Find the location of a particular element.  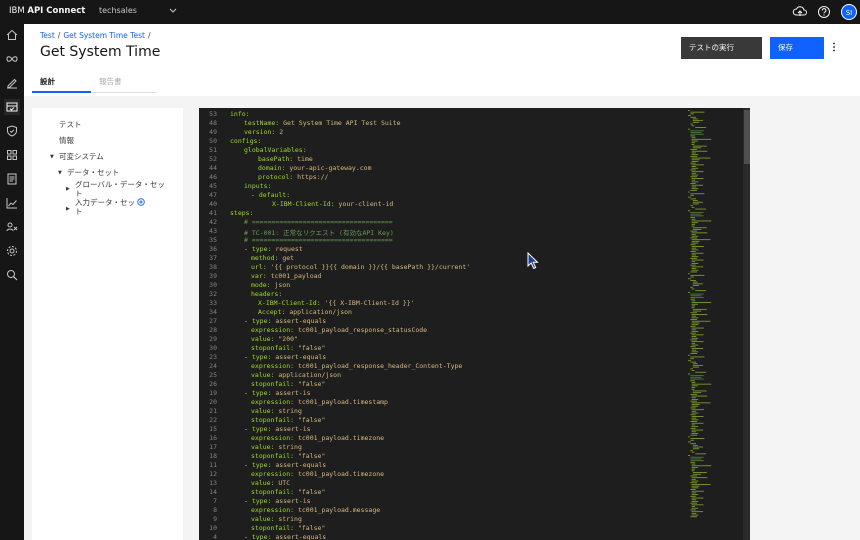

infinity-icon is located at coordinates (12, 59).